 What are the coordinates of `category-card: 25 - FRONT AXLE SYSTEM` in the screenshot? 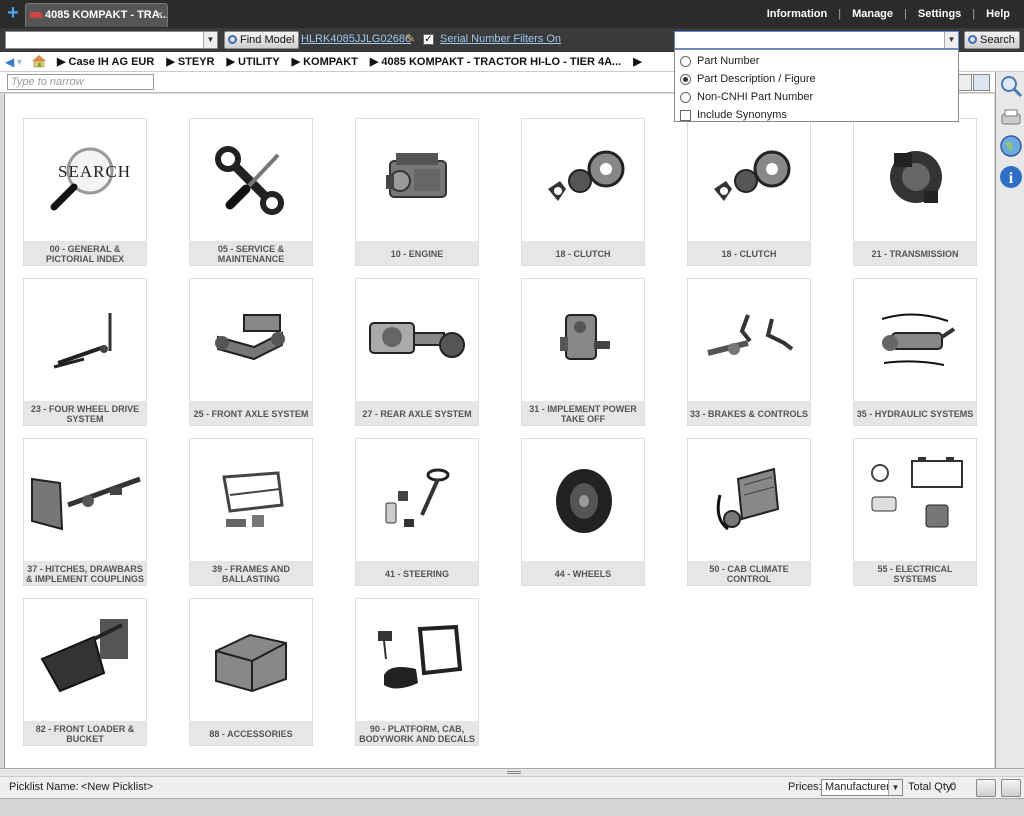 It's located at (251, 352).